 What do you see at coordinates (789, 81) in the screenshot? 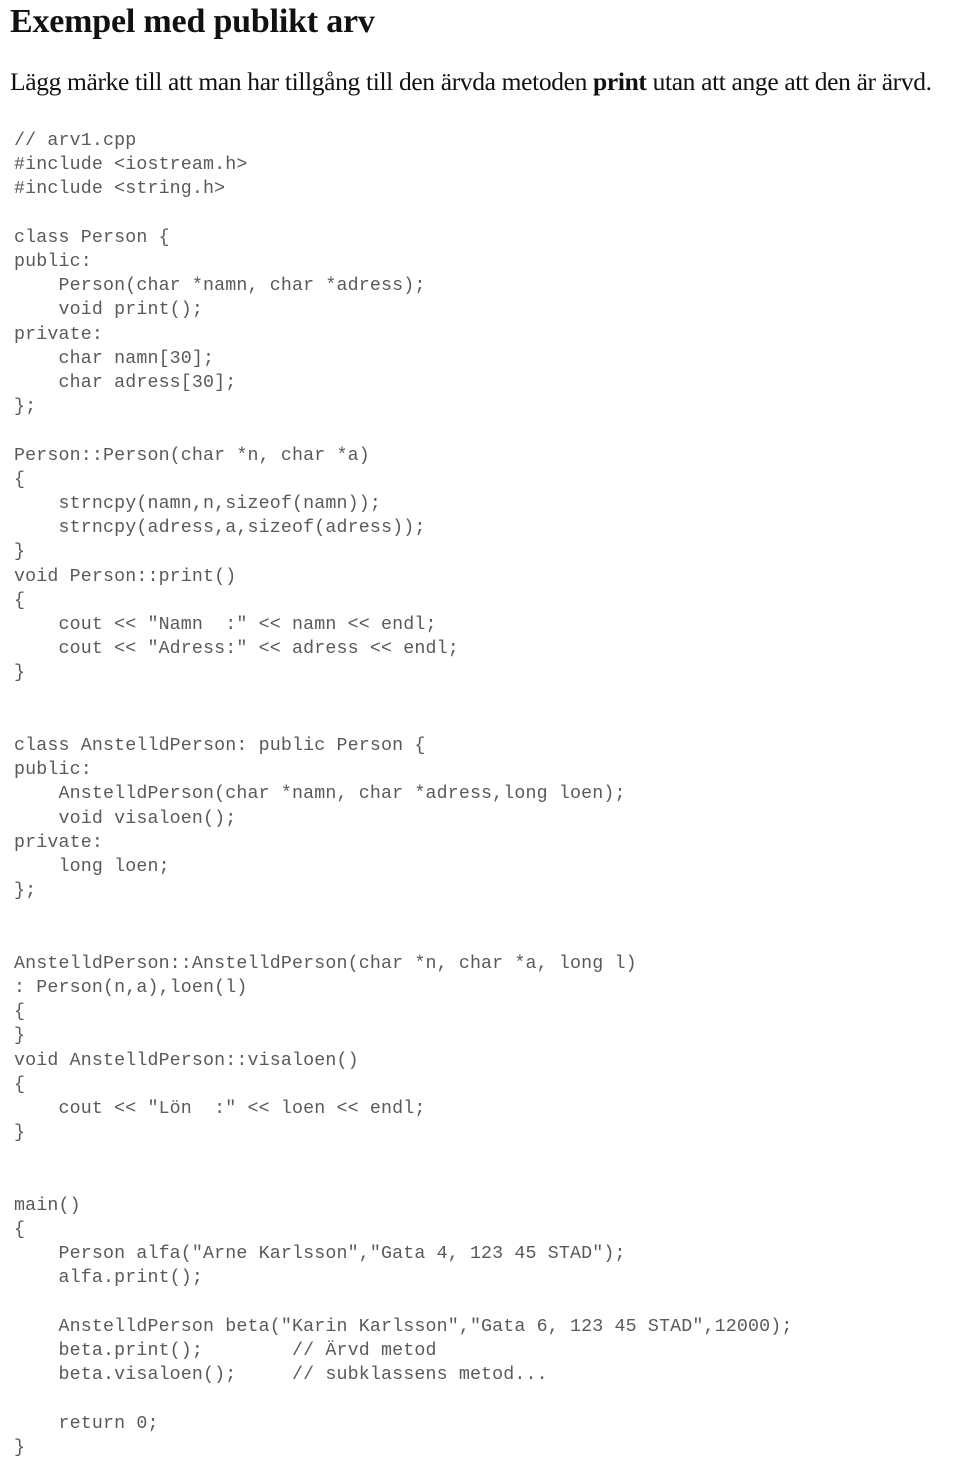
I see `intro-text-after: utan att ange att den är ärvd.` at bounding box center [789, 81].